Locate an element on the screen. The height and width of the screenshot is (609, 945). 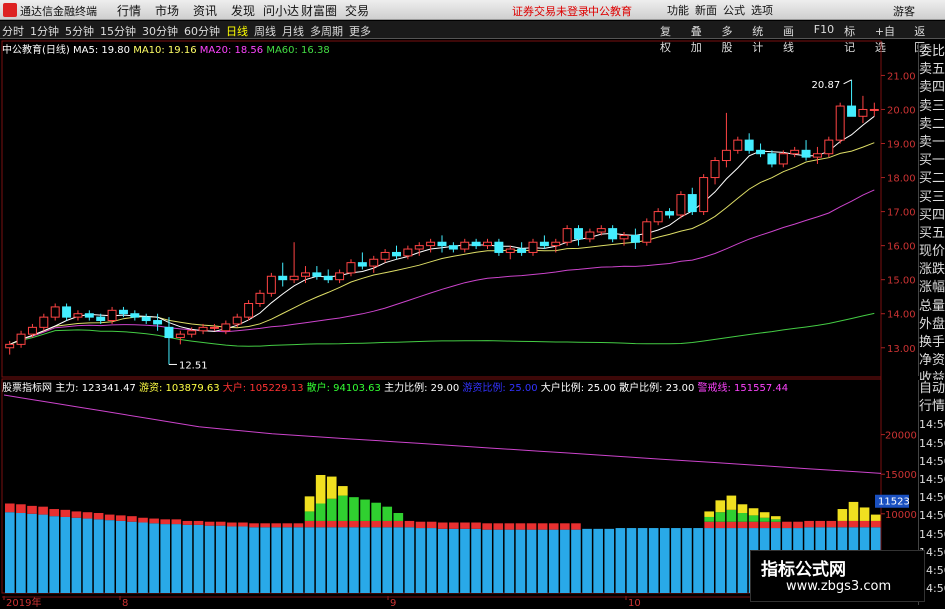
side-label-7: 买二 is located at coordinates (932, 179).